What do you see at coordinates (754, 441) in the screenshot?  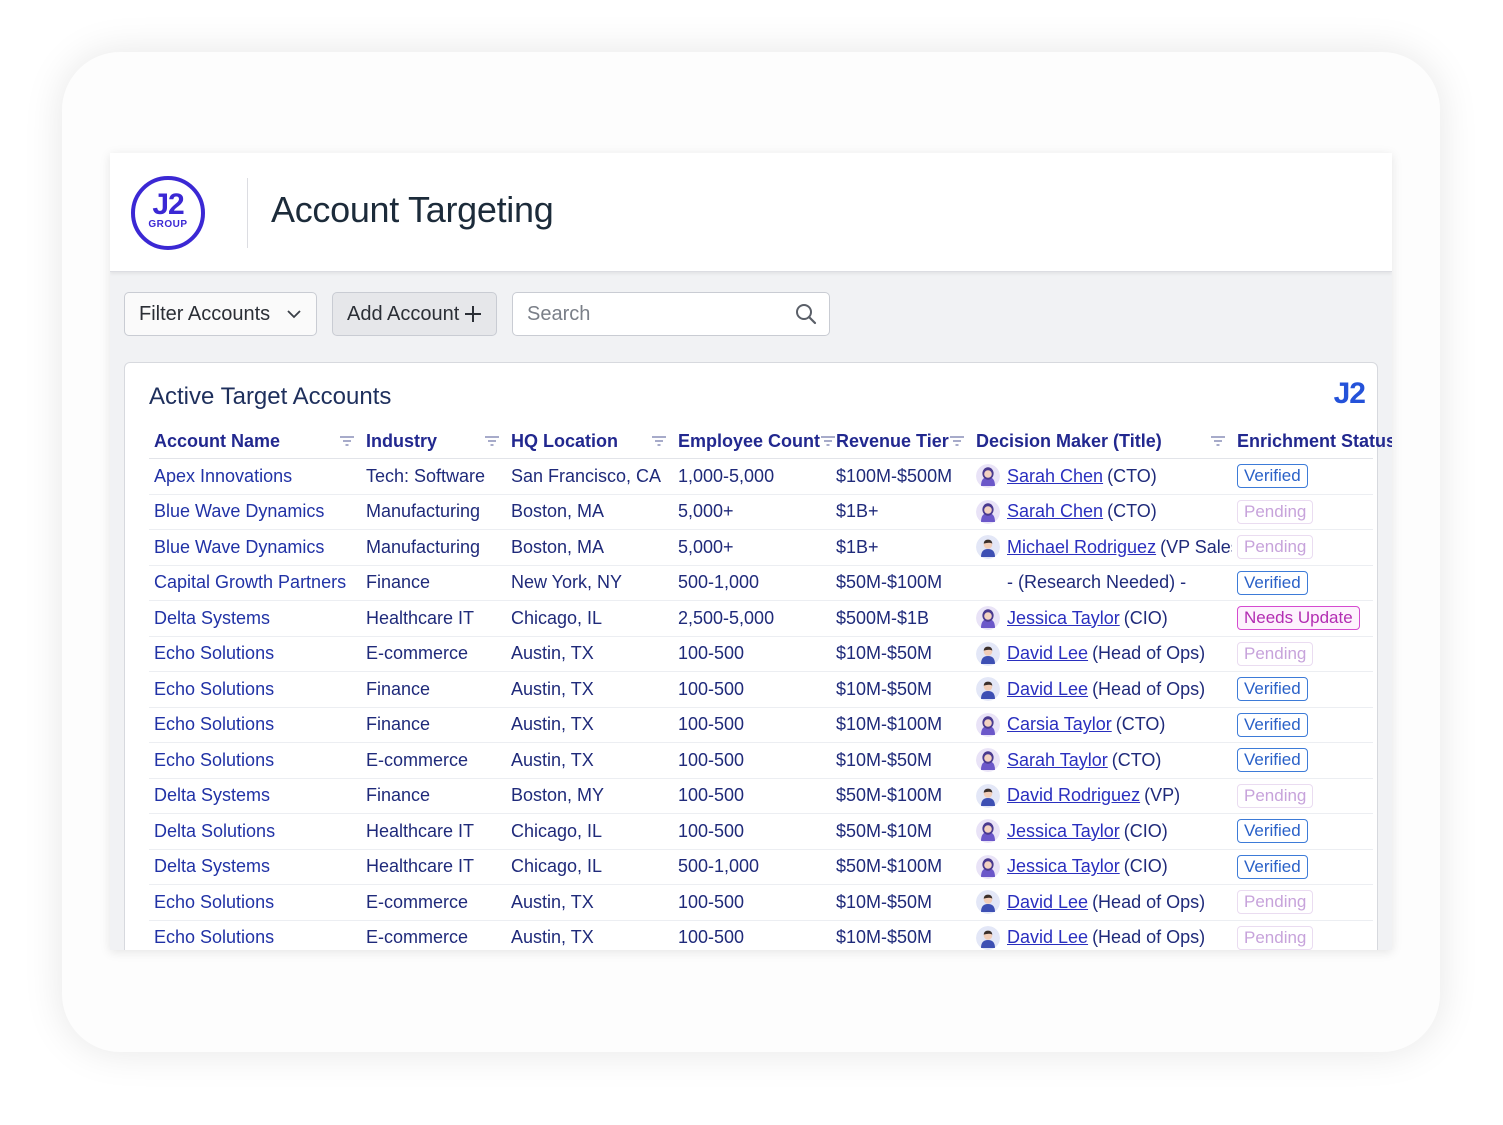 I see `column-header-employee-count: Employee Count` at bounding box center [754, 441].